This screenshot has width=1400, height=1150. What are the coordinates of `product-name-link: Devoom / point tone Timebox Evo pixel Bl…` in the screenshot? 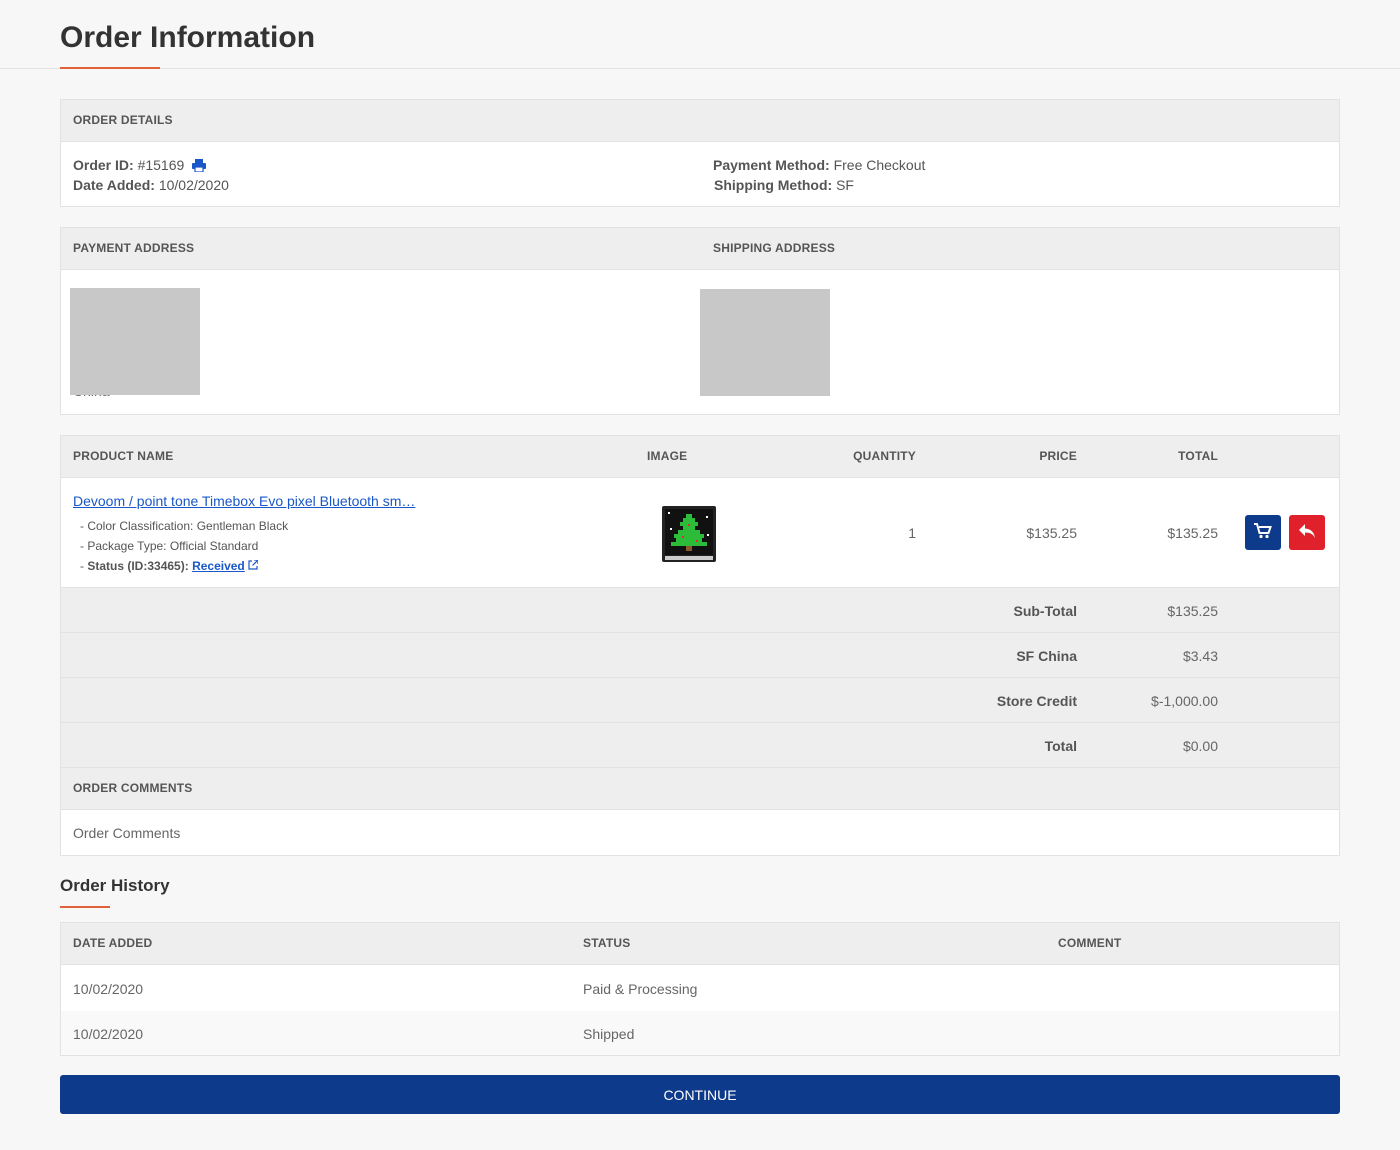 It's located at (244, 501).